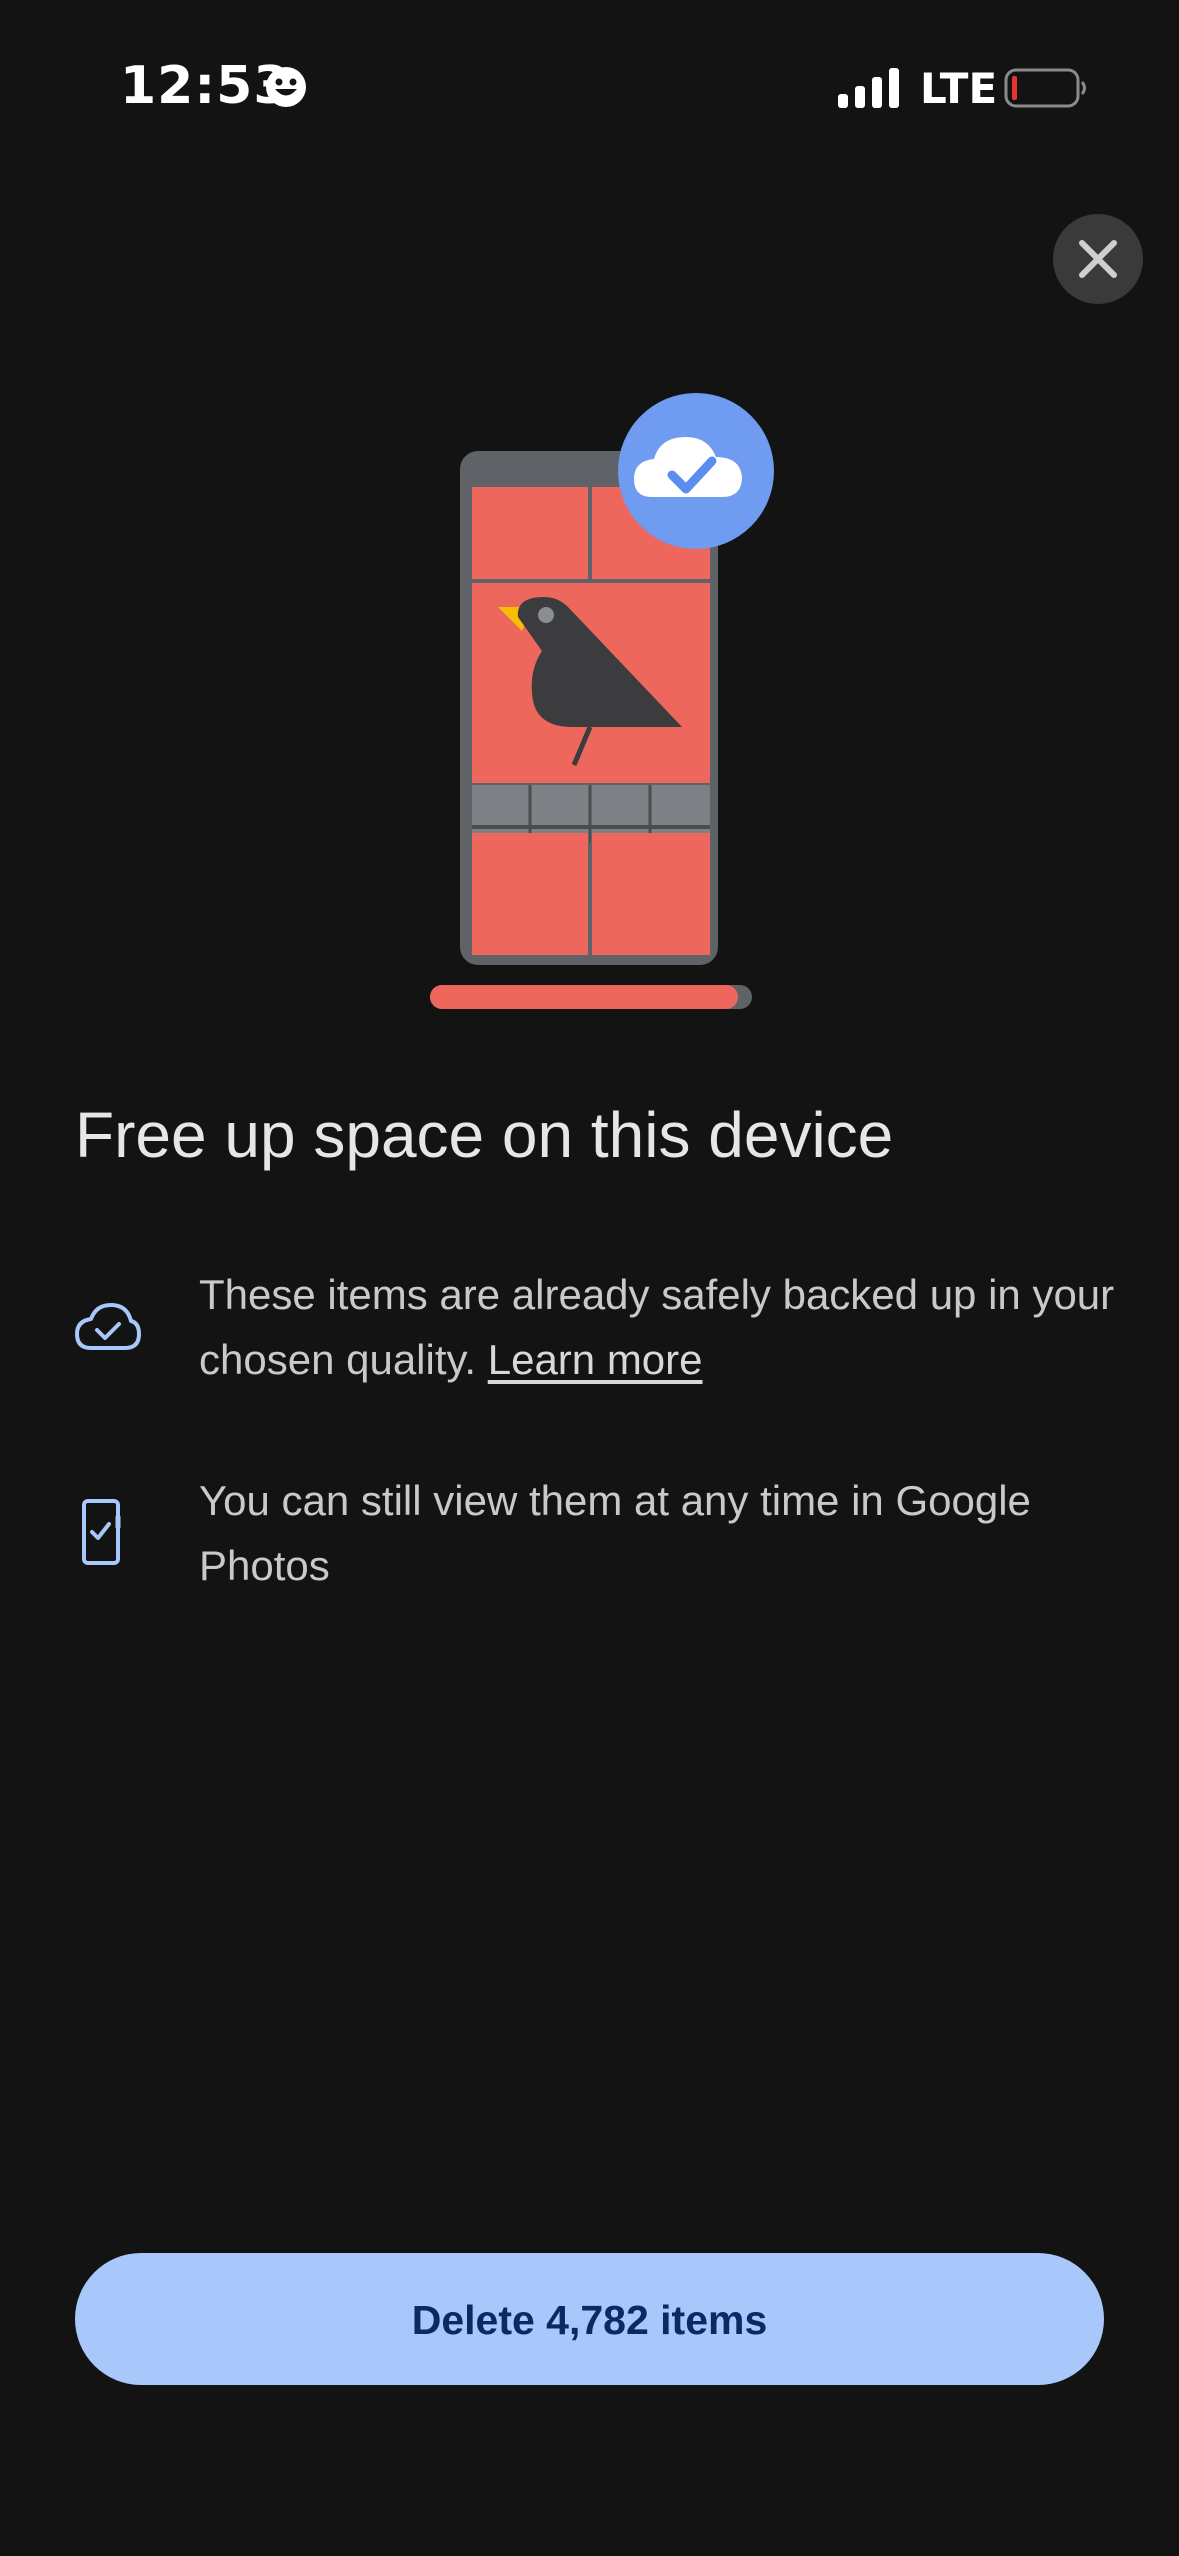 The image size is (1179, 2556). What do you see at coordinates (286, 87) in the screenshot?
I see `smiley-emoji-icon` at bounding box center [286, 87].